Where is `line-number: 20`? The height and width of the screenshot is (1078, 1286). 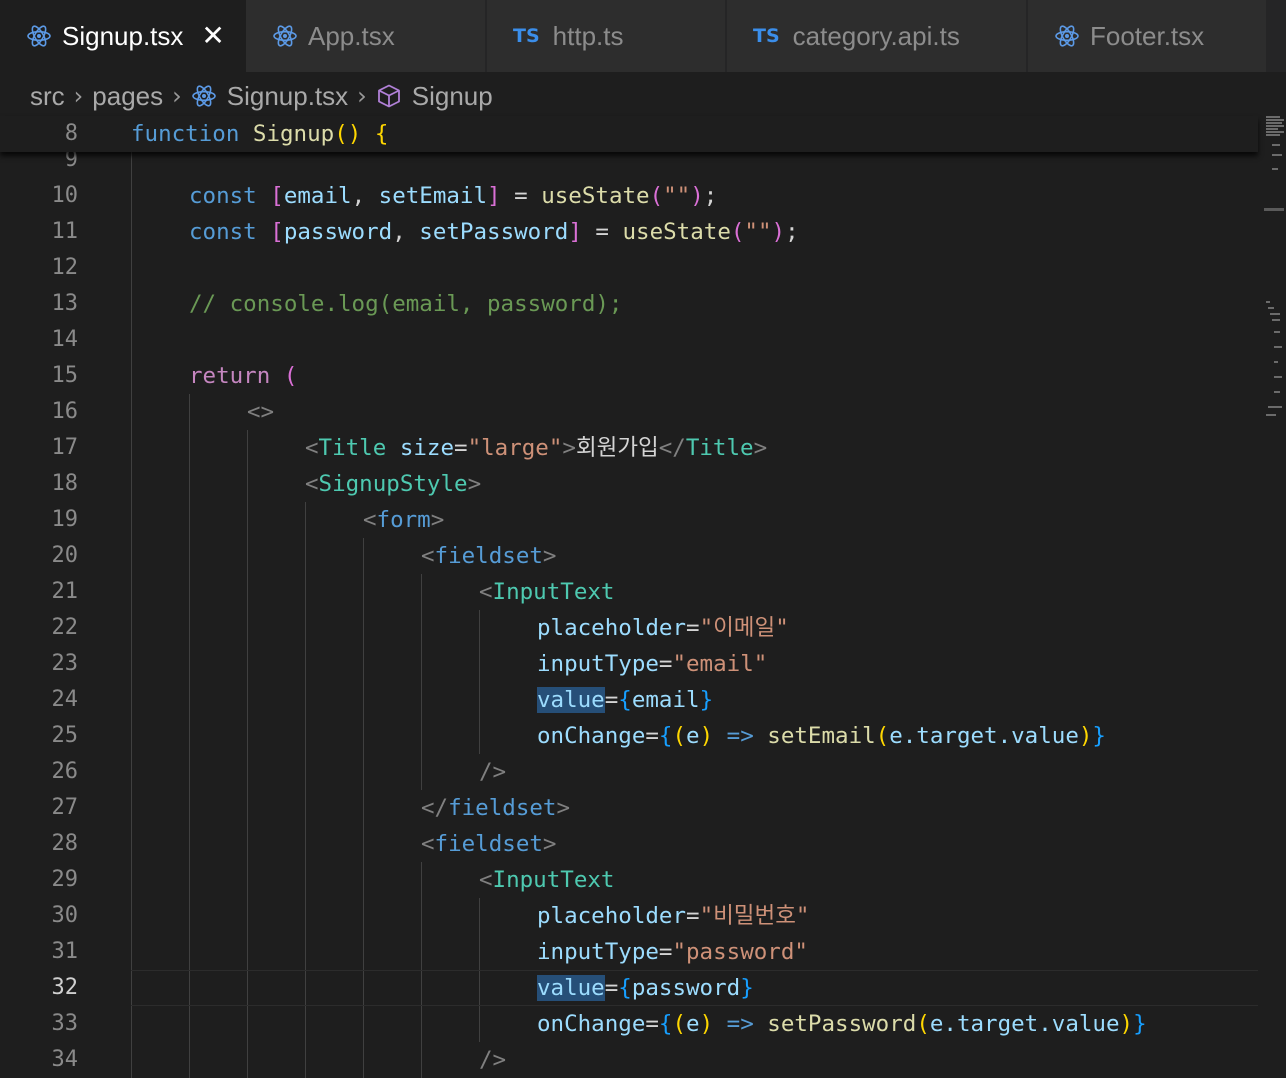 line-number: 20 is located at coordinates (65, 555).